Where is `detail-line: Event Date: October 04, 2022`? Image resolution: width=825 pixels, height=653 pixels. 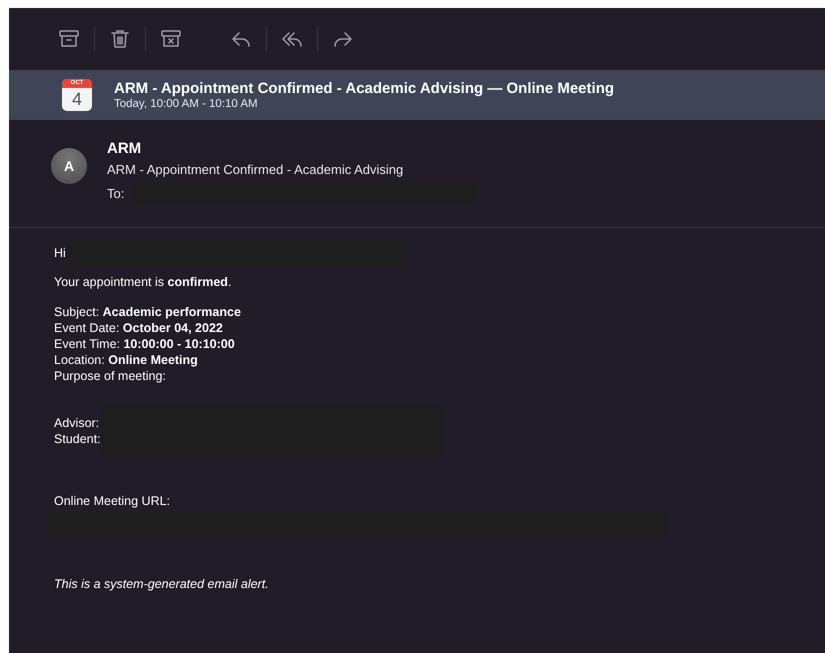 detail-line: Event Date: October 04, 2022 is located at coordinates (139, 328).